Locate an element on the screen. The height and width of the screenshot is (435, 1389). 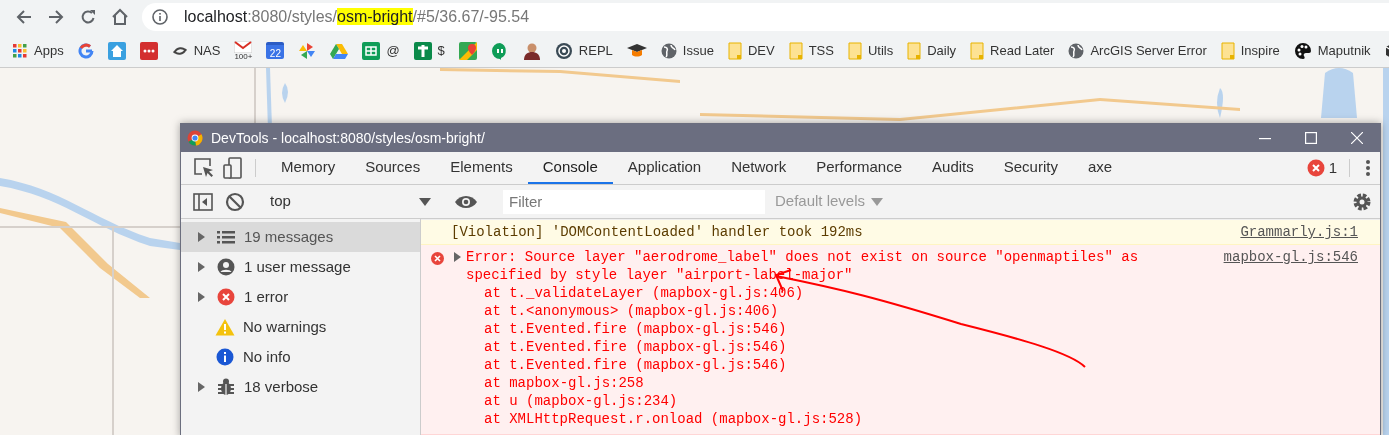
source-link: mapbox-gl.js:258 is located at coordinates (576, 383).